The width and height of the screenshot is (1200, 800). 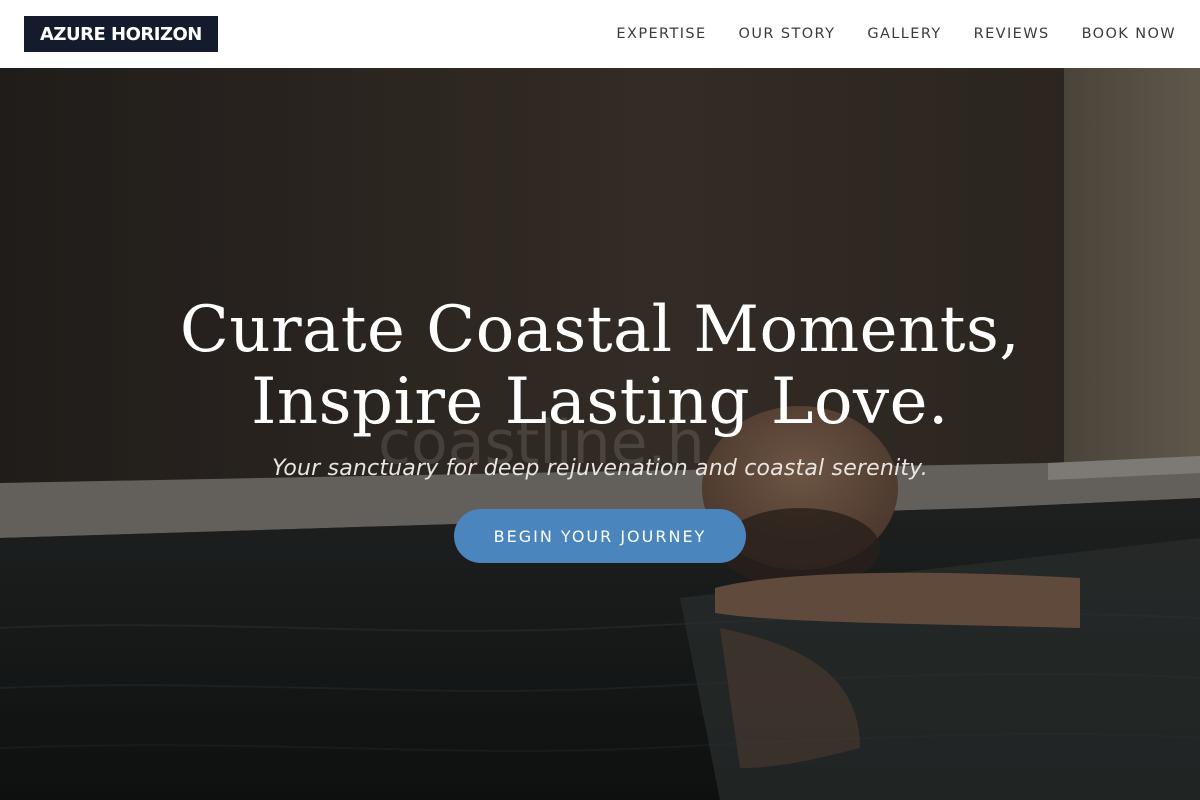 What do you see at coordinates (787, 34) in the screenshot?
I see `nav-link-our-story: OUR STORY` at bounding box center [787, 34].